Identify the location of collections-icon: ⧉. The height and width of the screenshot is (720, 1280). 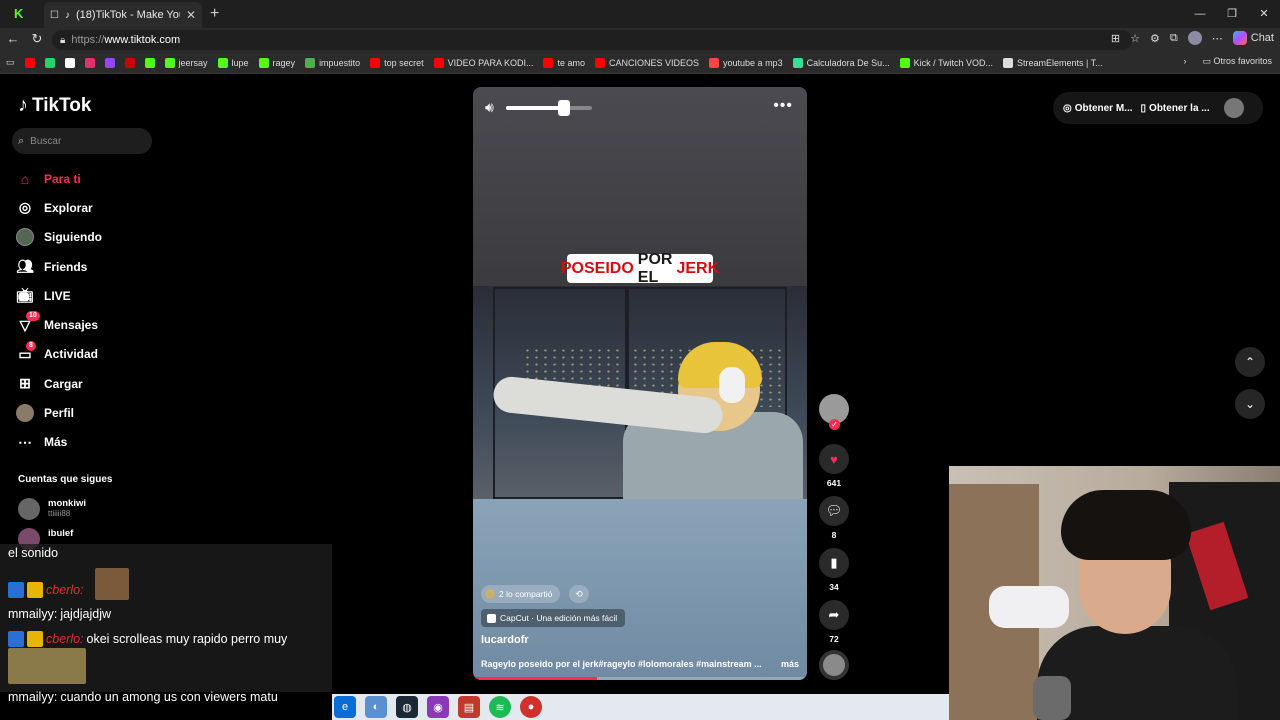
(1174, 38).